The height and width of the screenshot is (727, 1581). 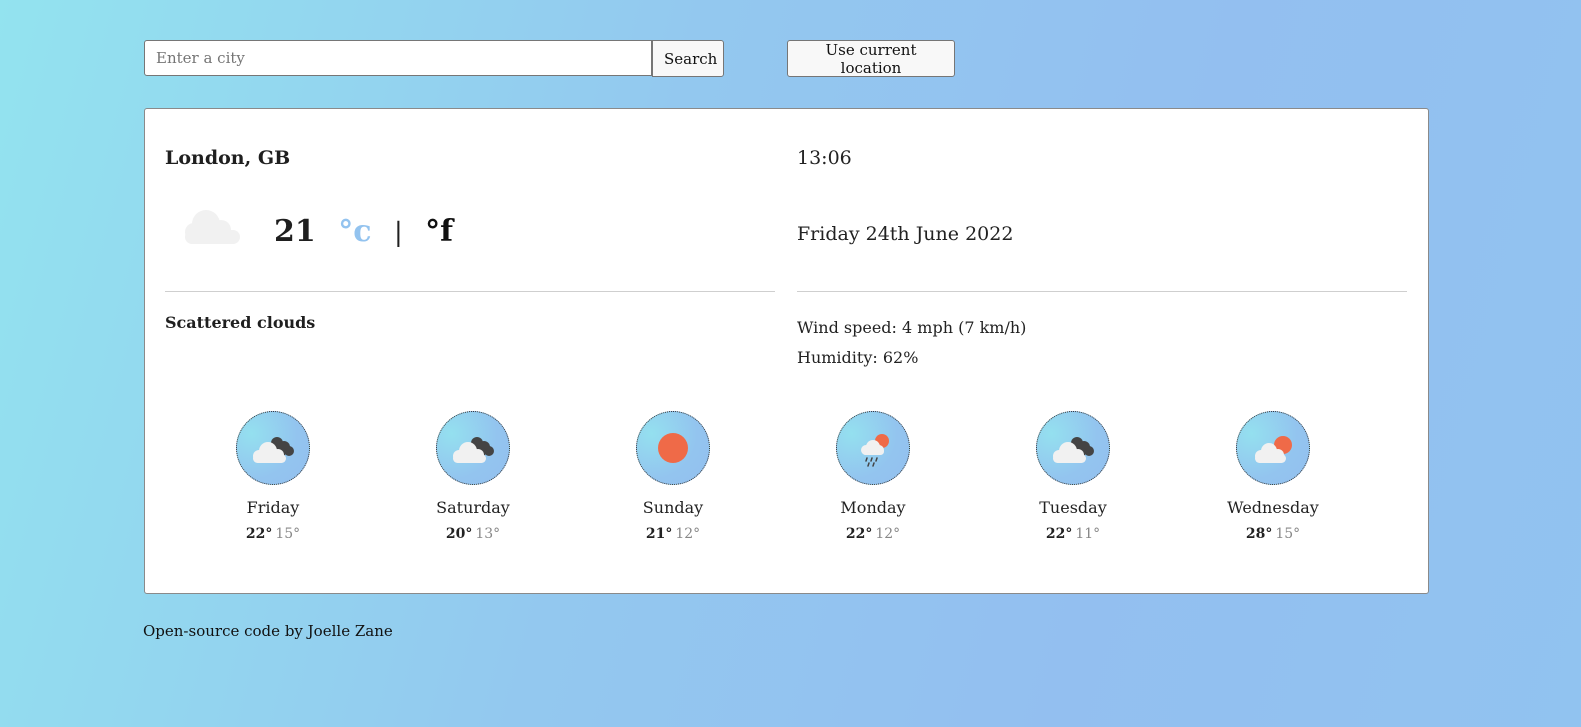 What do you see at coordinates (911, 343) in the screenshot?
I see `weather-details: Wind speed: 4 mph (7 km/h) Humidity: 62%` at bounding box center [911, 343].